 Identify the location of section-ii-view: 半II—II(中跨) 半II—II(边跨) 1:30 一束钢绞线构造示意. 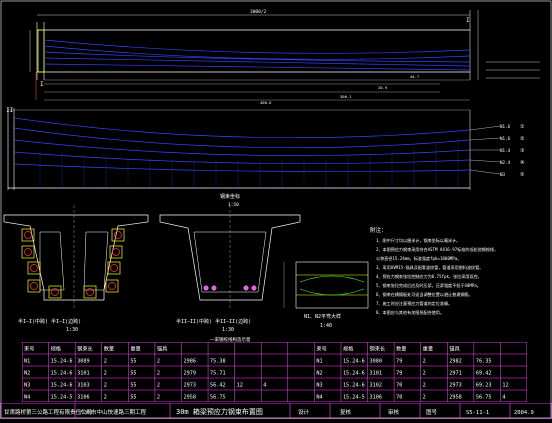
(230, 274).